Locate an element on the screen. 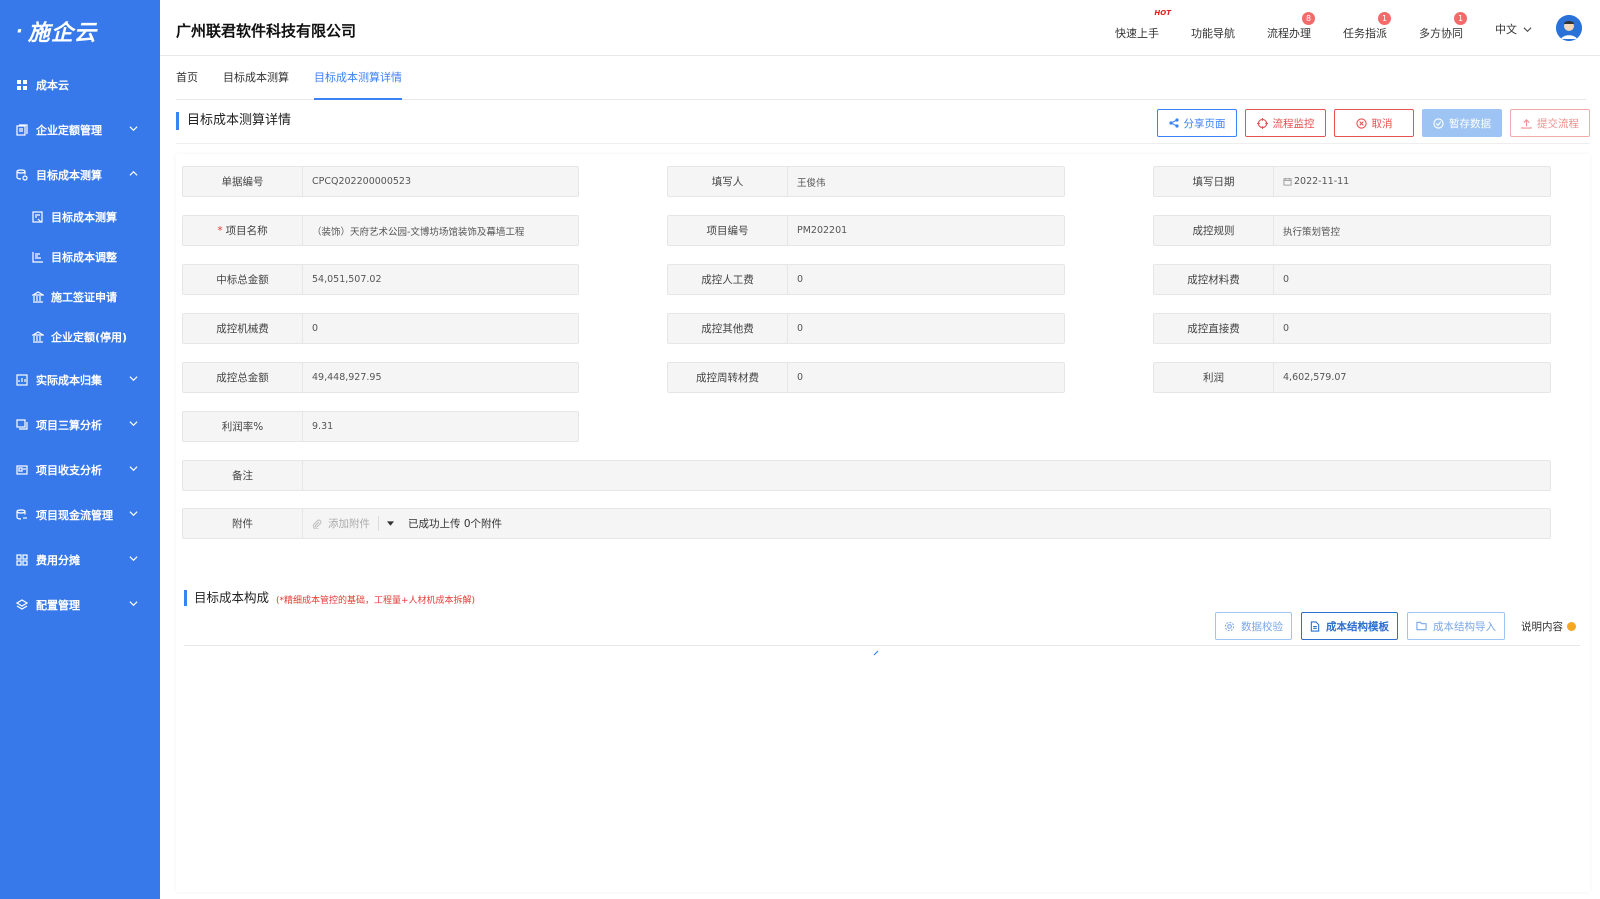  doc-no-field: 单据编号 CPCQ202200000523 is located at coordinates (380, 181).